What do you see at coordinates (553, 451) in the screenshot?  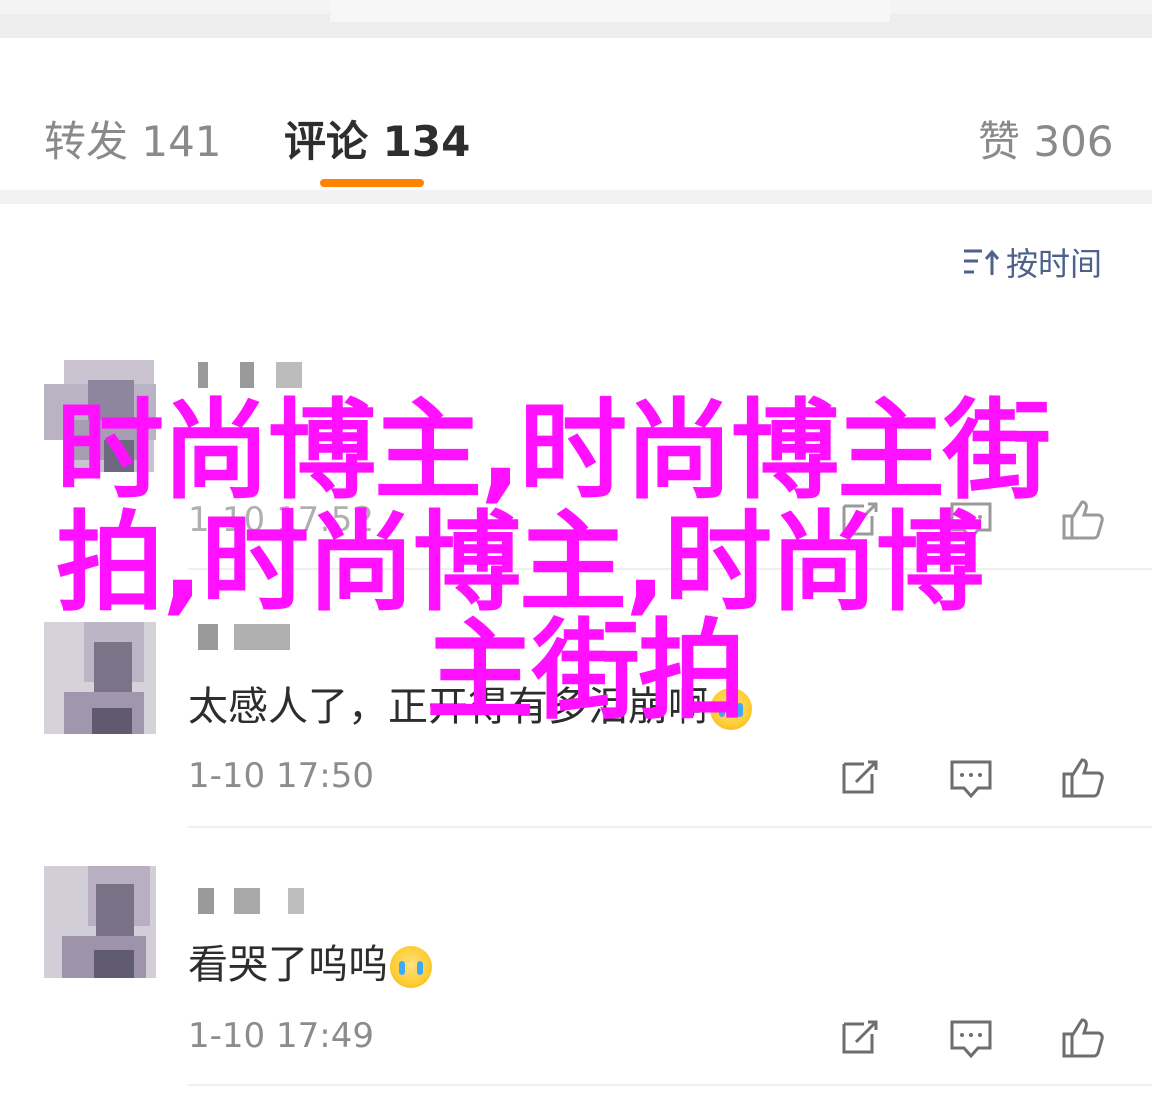 I see `overlay-line-1: 时尚博主,时尚博主街` at bounding box center [553, 451].